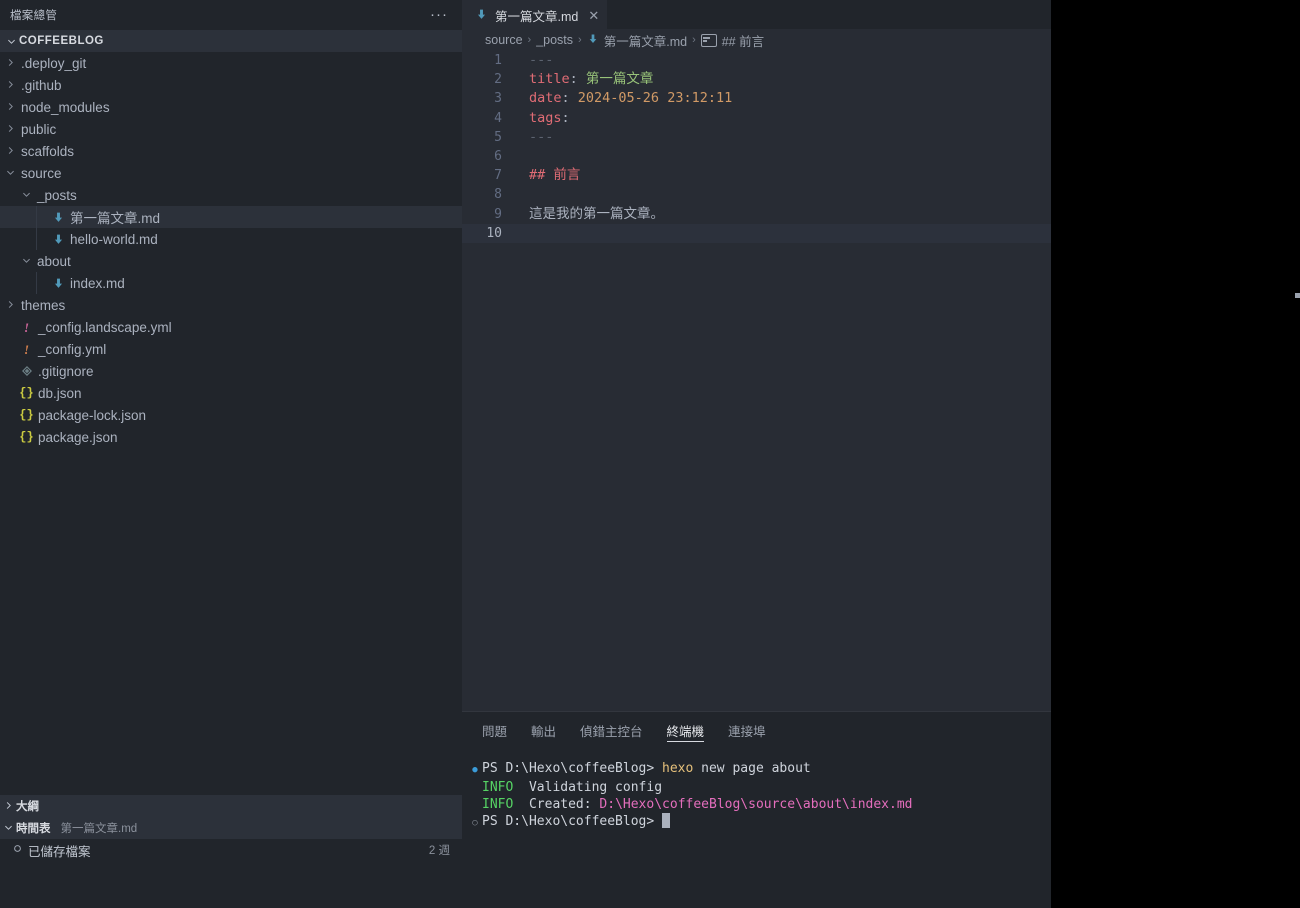 The width and height of the screenshot is (1300, 908). Describe the element at coordinates (57, 195) in the screenshot. I see `tree-item-label: _posts` at that location.